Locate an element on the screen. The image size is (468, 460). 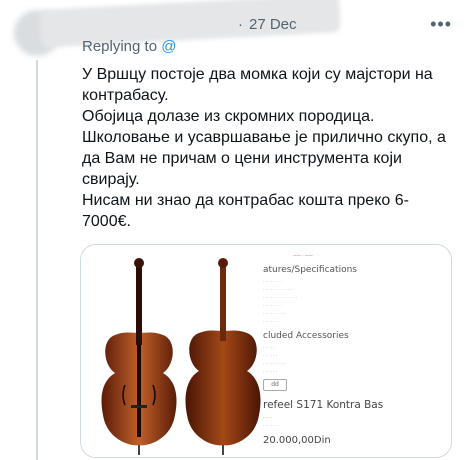
spec-line: · · · · · · · · · is located at coordinates (274, 313).